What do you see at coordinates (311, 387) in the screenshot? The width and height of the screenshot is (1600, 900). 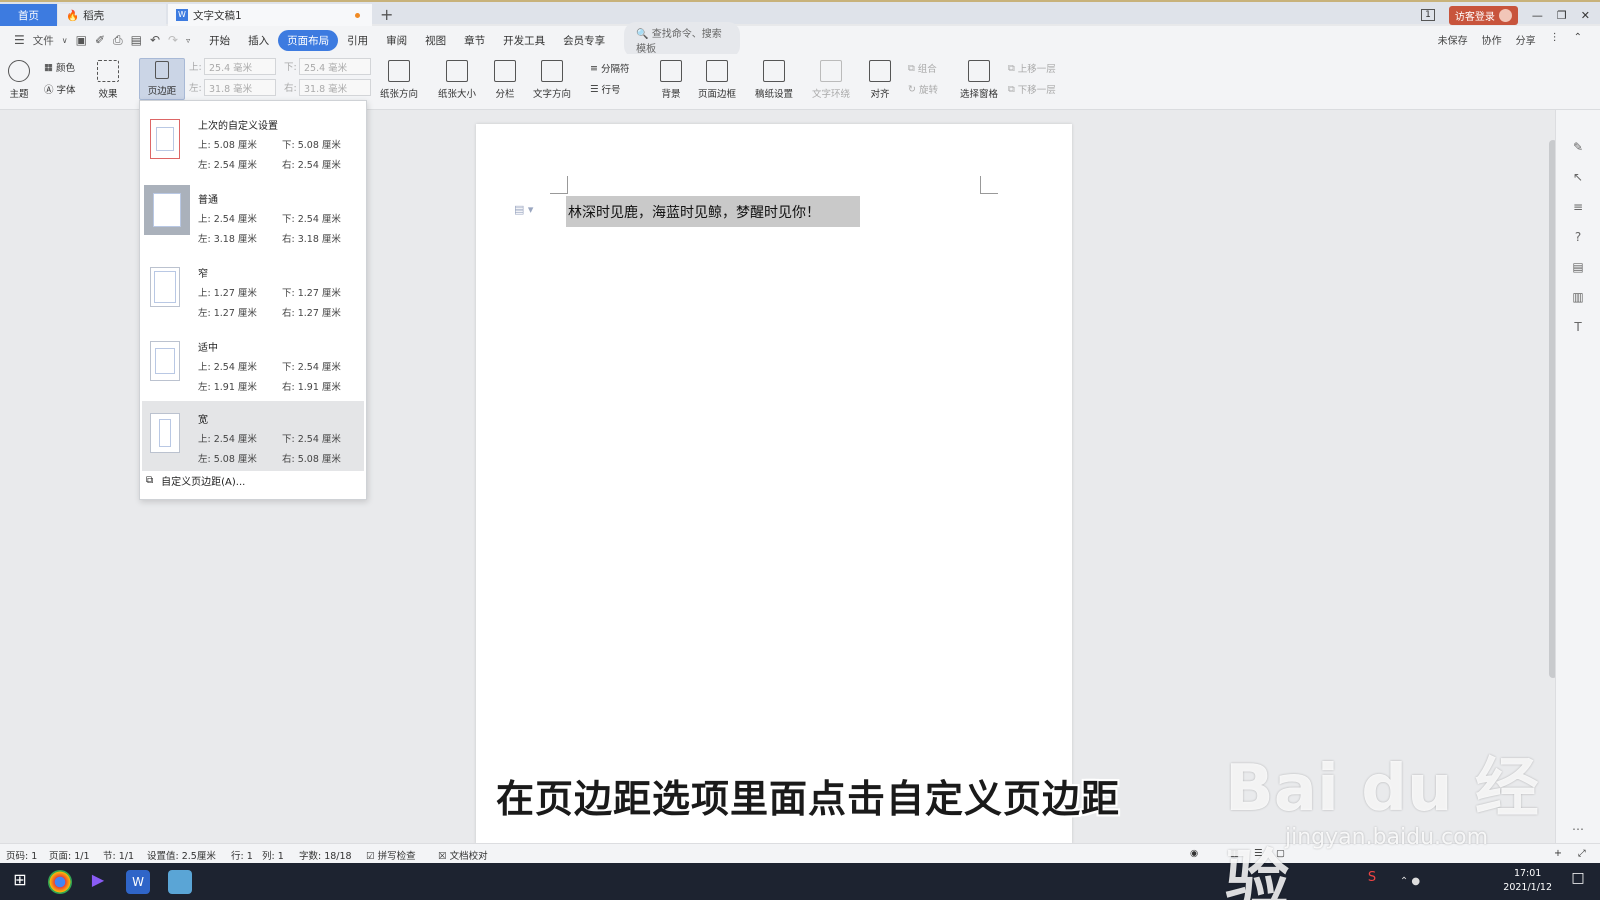 I see `option-right: 右: 1.91 厘米` at bounding box center [311, 387].